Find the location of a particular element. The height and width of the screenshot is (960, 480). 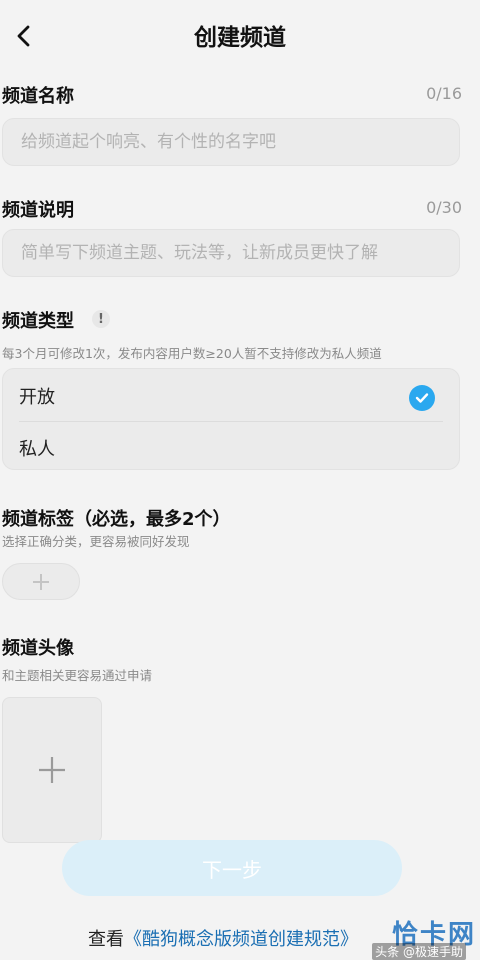

footer-text: 查看《酷狗概念版频道创建规范》 is located at coordinates (223, 938).